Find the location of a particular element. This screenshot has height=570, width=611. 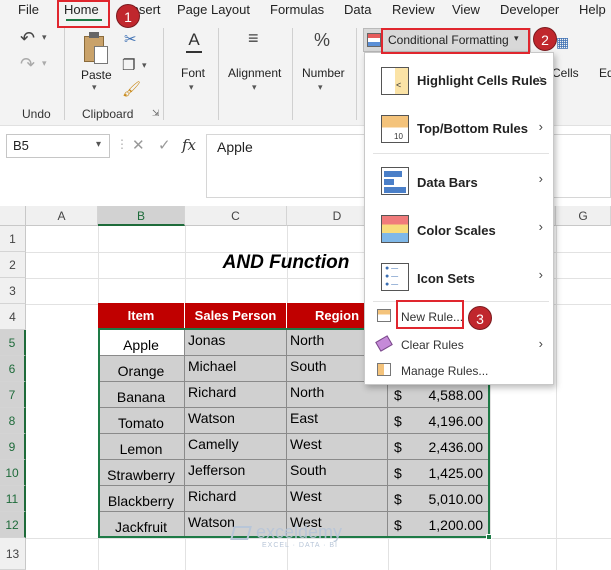

undo-icon: ↶ is located at coordinates (27, 38).